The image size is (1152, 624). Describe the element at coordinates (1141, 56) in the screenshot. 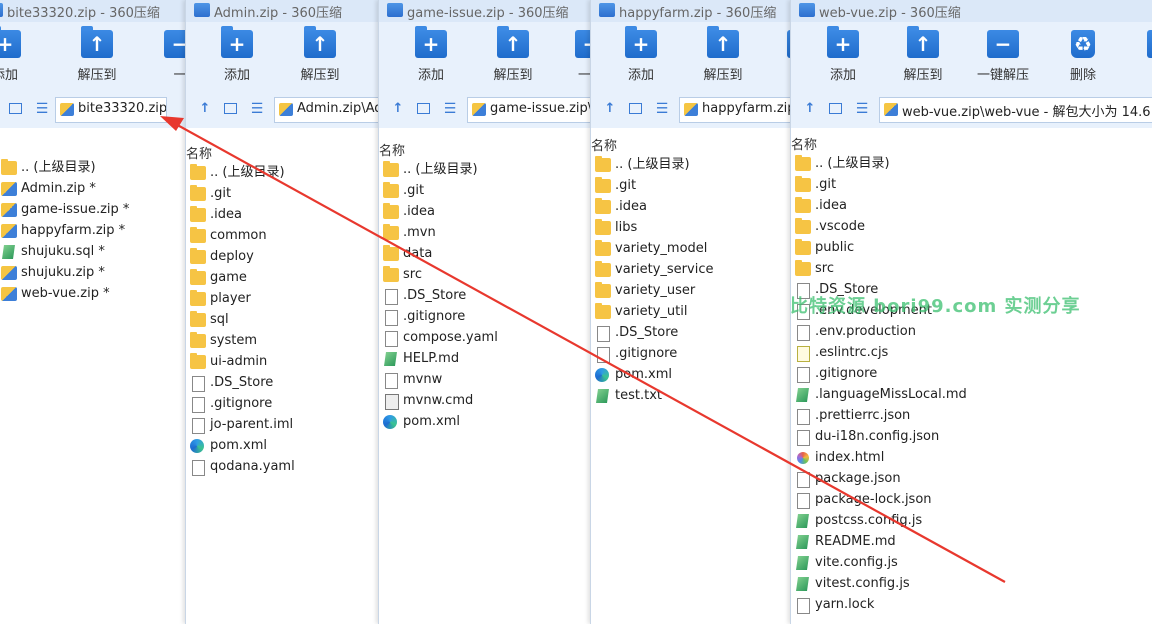

I see `toolbar-button-4: ▣图` at that location.